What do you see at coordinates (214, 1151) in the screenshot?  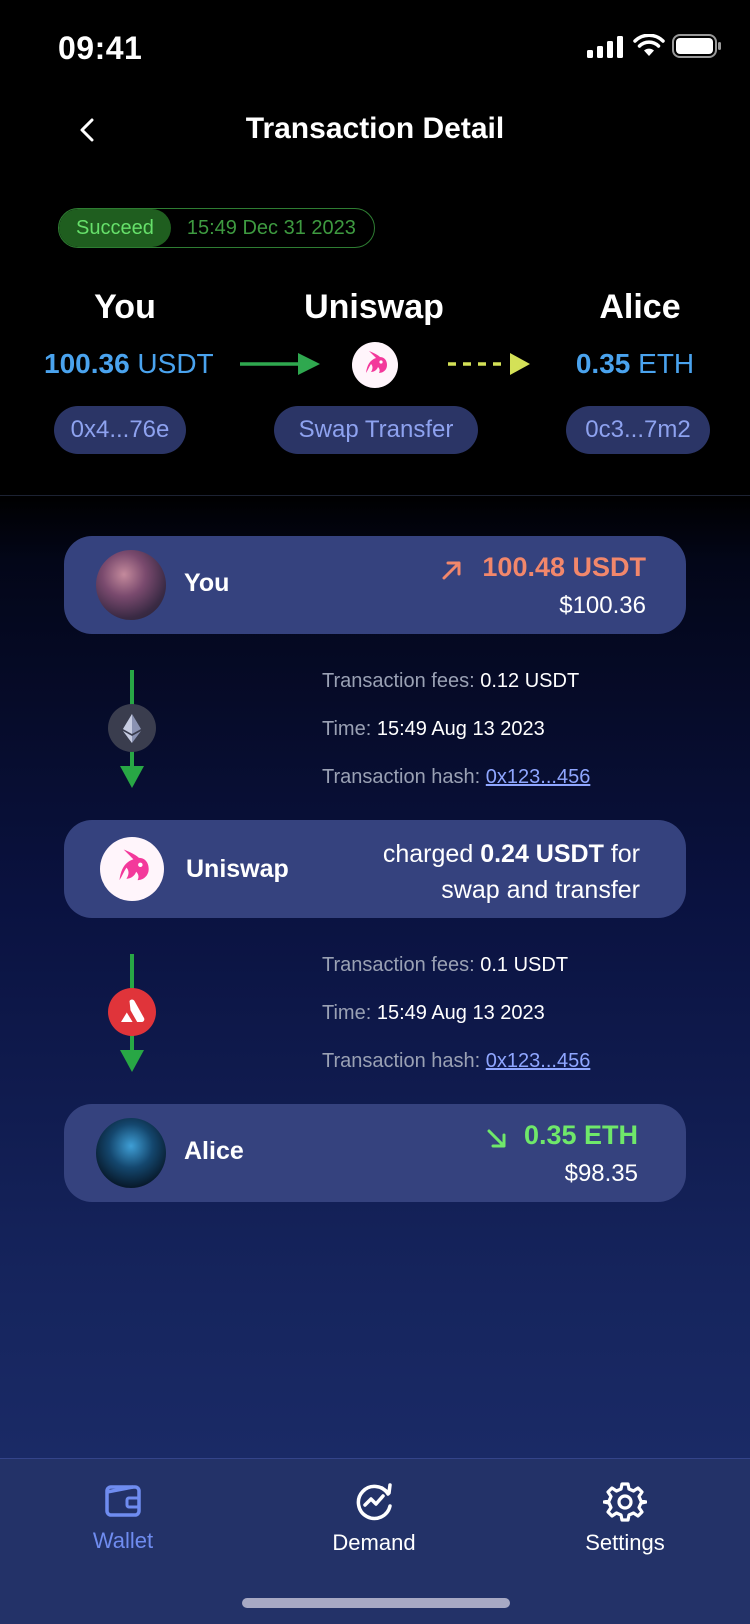 I see `receiver-name: Alice` at bounding box center [214, 1151].